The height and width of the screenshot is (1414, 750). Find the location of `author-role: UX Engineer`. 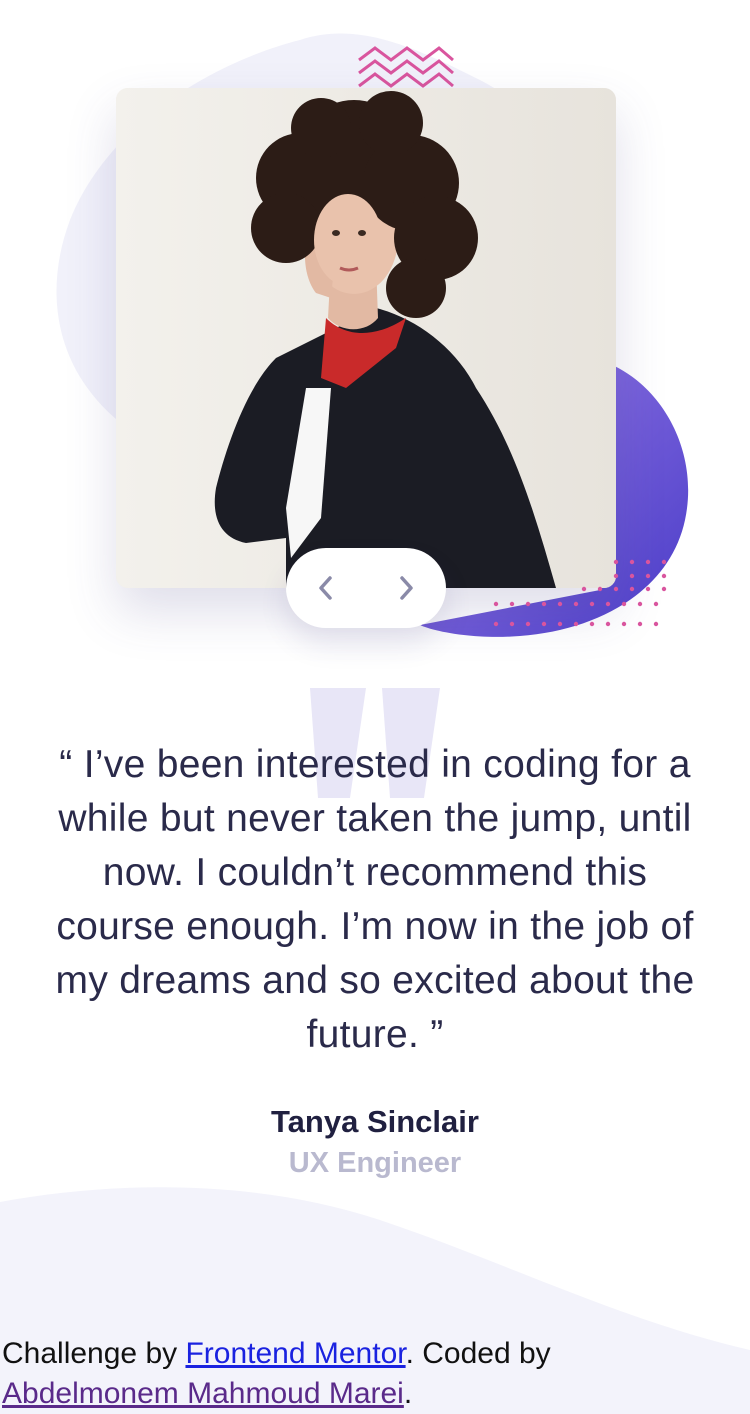

author-role: UX Engineer is located at coordinates (375, 1163).